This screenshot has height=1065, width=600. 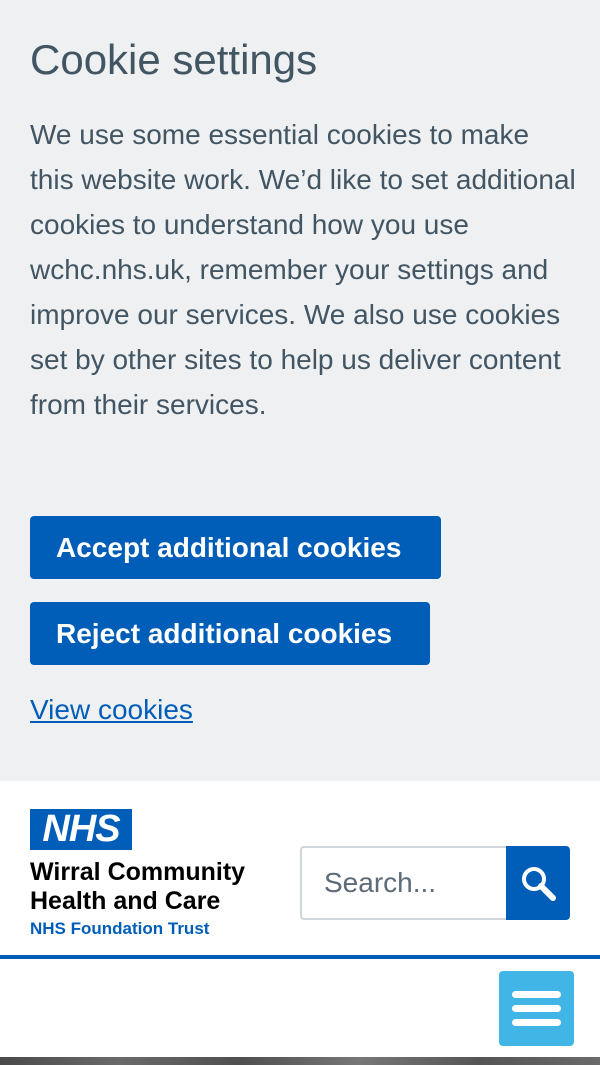 I want to click on org-subtitle: NHS Foundation Trust, so click(x=120, y=928).